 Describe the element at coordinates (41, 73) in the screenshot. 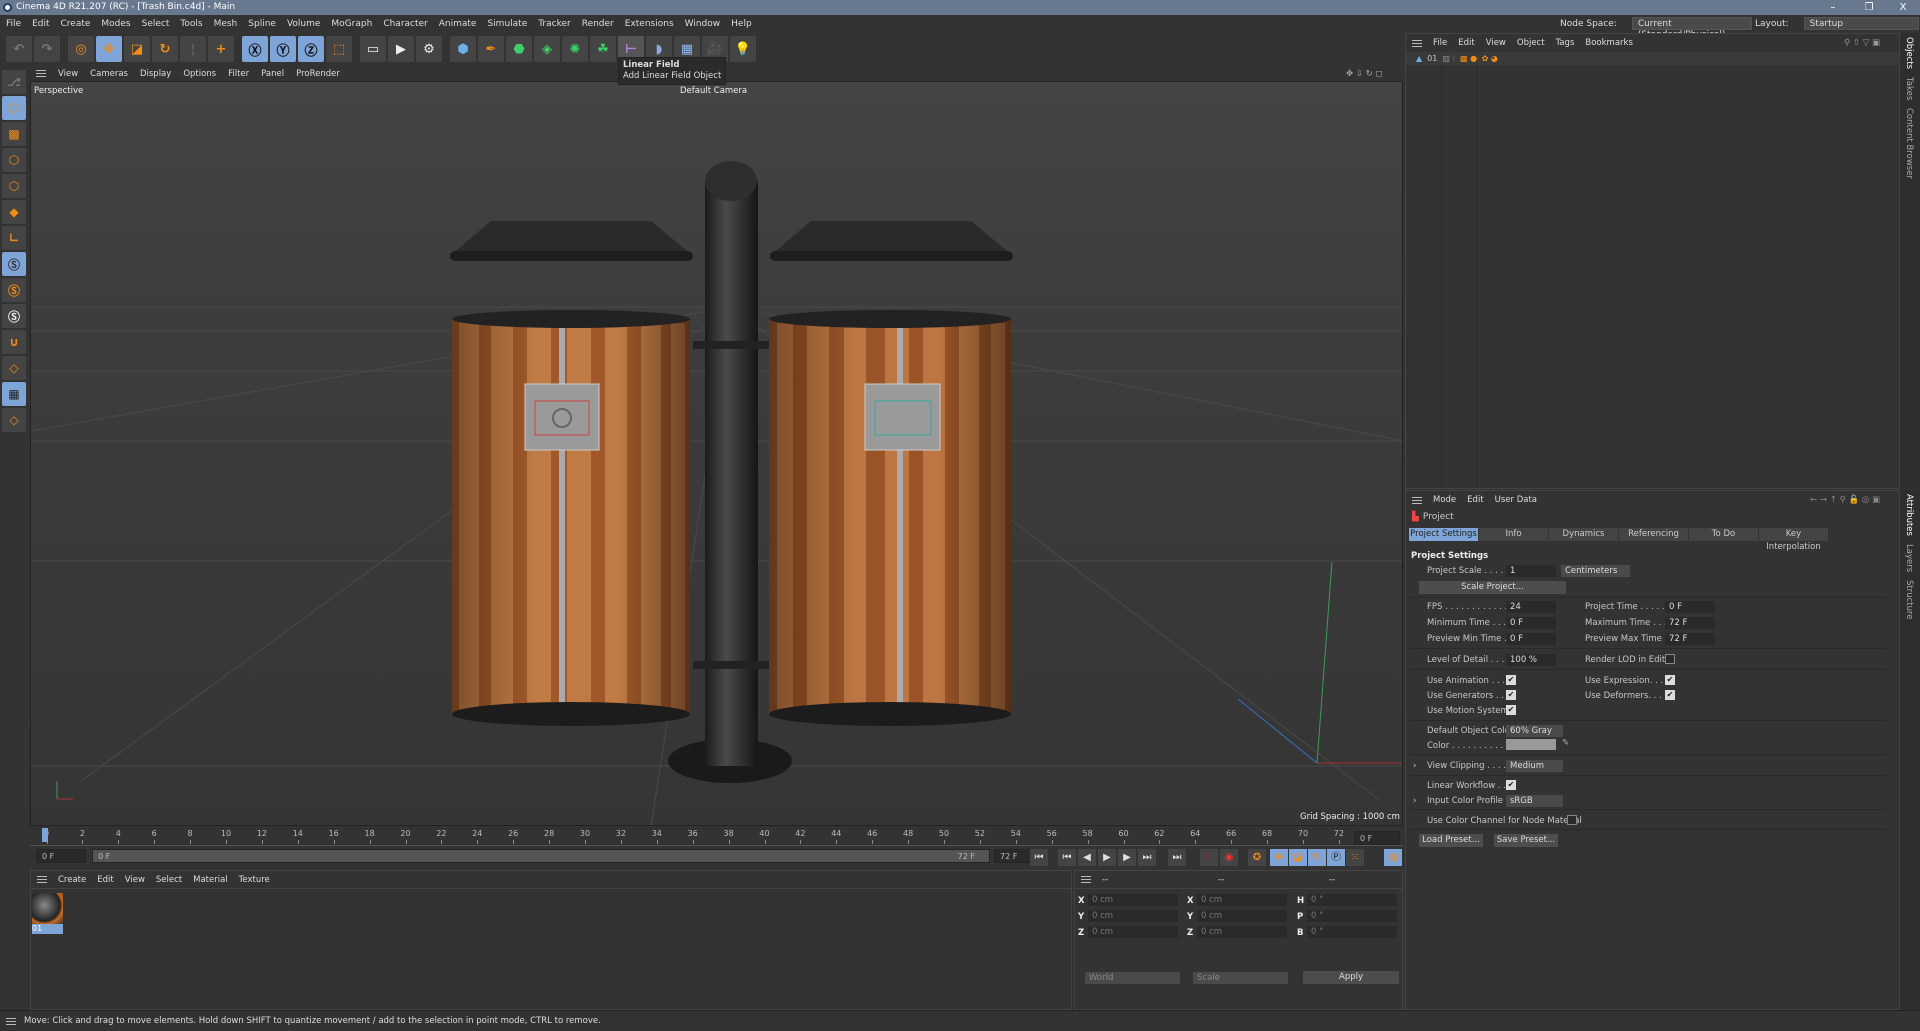

I see `viewport-menu-icon` at that location.